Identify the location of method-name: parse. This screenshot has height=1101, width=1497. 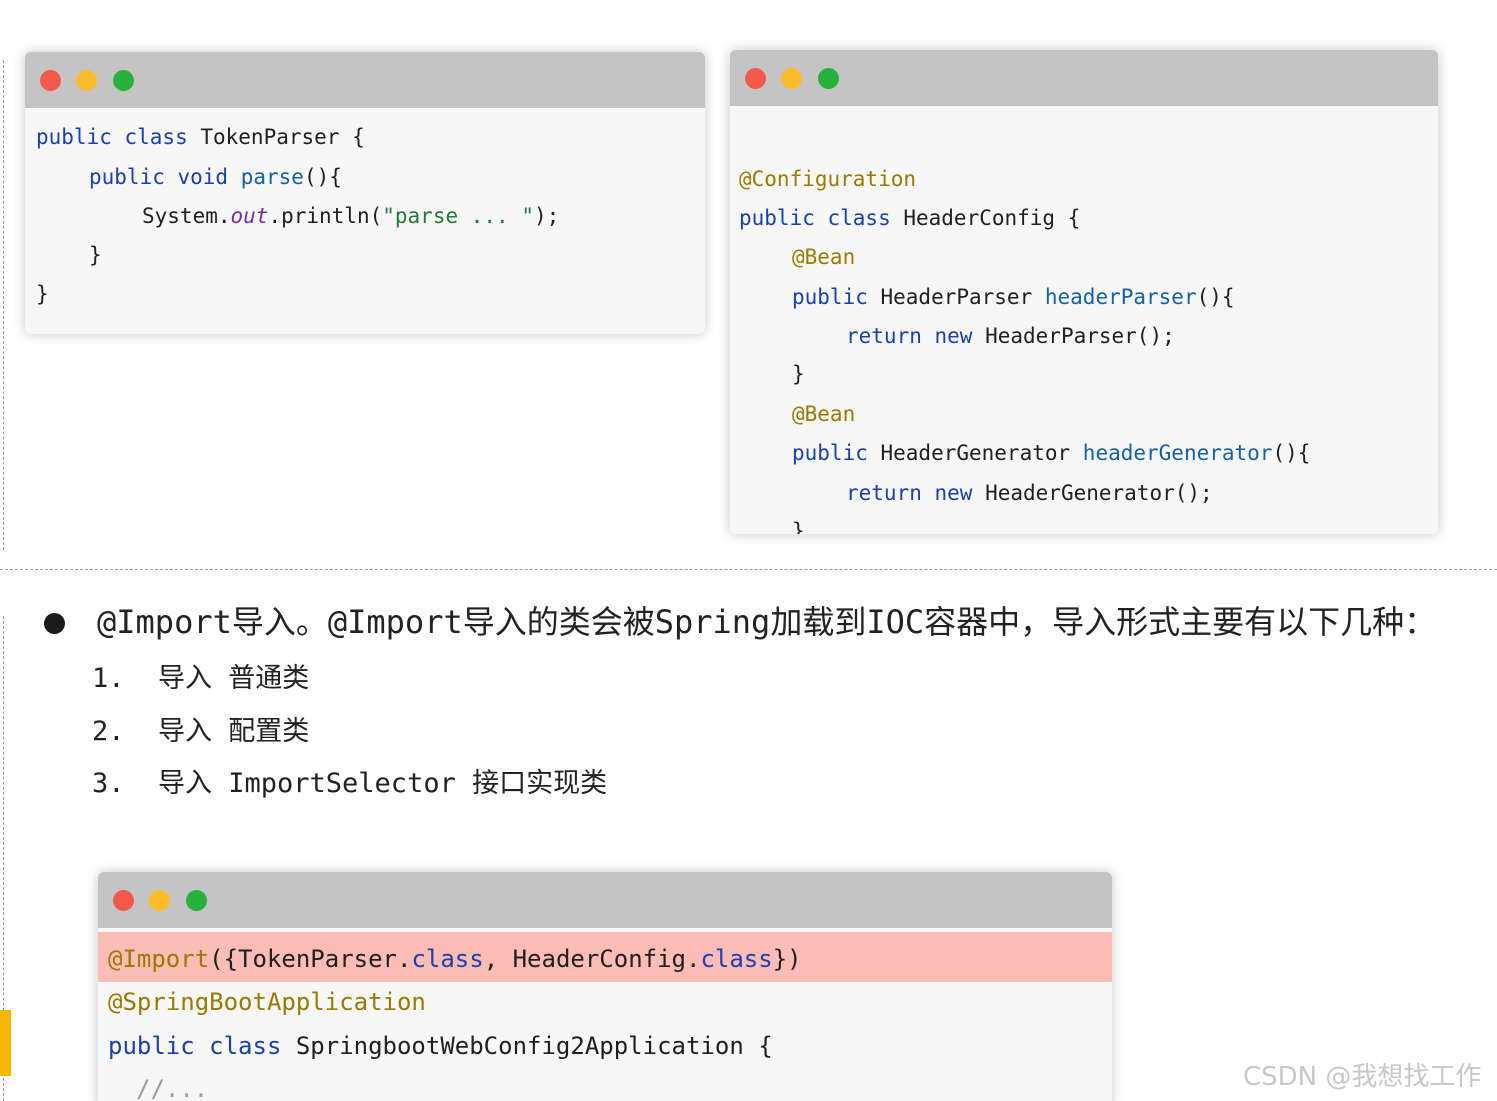
(272, 177).